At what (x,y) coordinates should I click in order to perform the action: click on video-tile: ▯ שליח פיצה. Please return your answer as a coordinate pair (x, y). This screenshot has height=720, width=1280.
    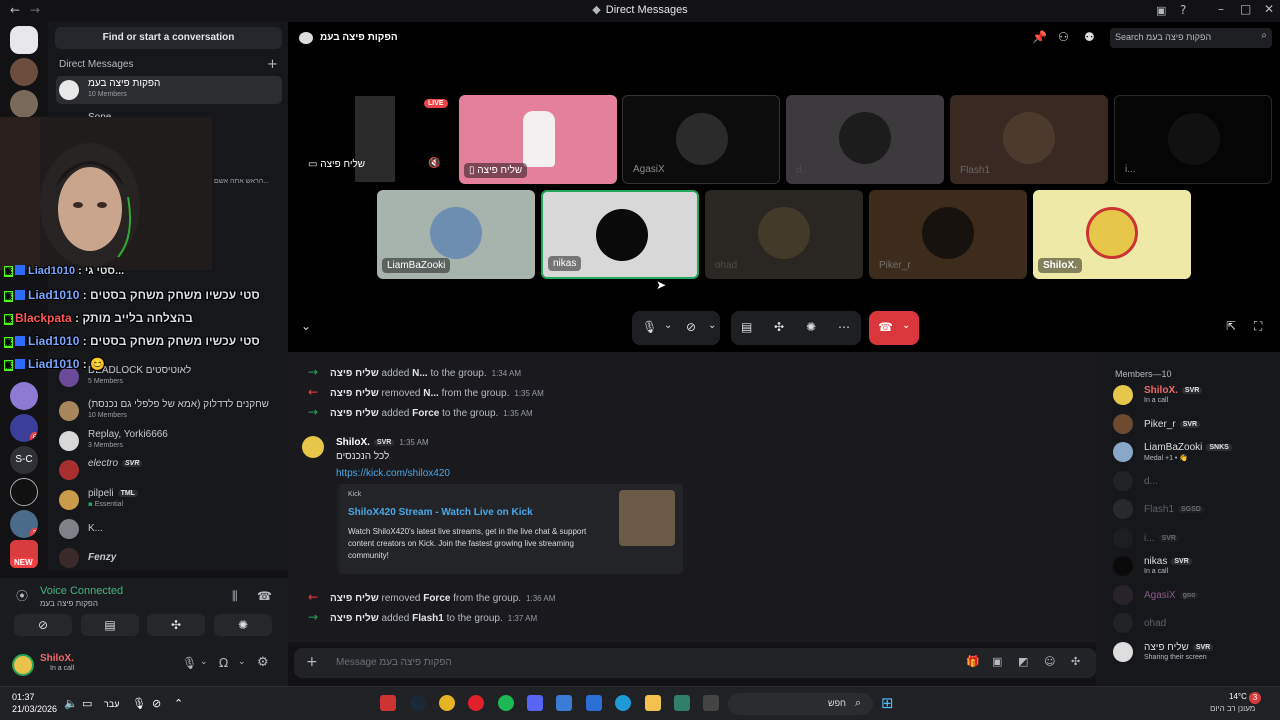
    Looking at the image, I should click on (538, 139).